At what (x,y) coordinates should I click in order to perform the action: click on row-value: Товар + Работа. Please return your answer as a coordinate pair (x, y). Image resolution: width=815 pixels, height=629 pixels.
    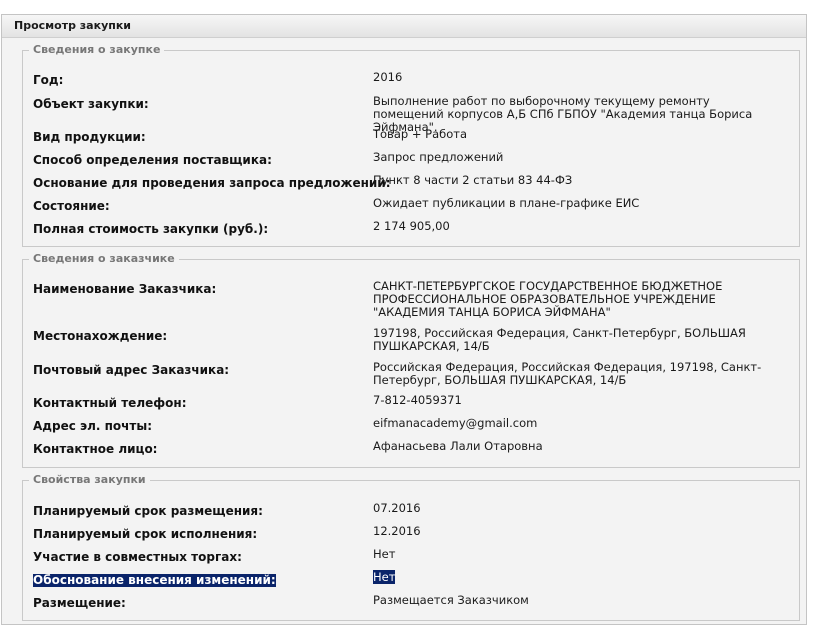
    Looking at the image, I should click on (420, 134).